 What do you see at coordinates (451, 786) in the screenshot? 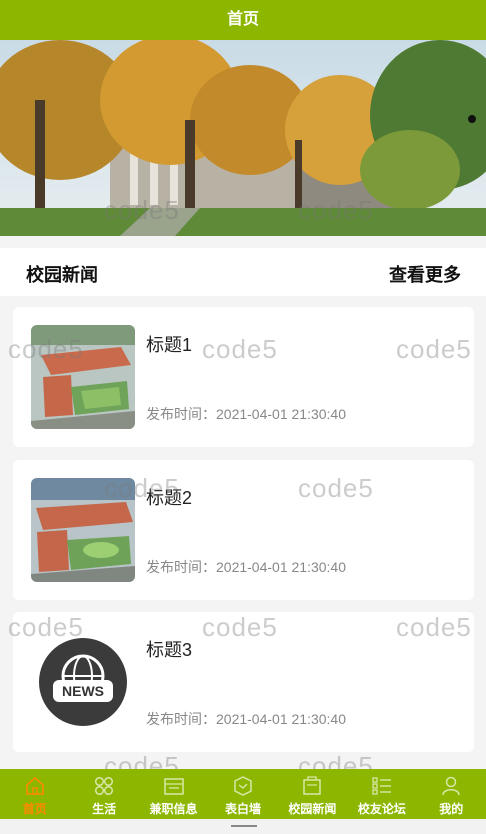
I see `user-icon` at bounding box center [451, 786].